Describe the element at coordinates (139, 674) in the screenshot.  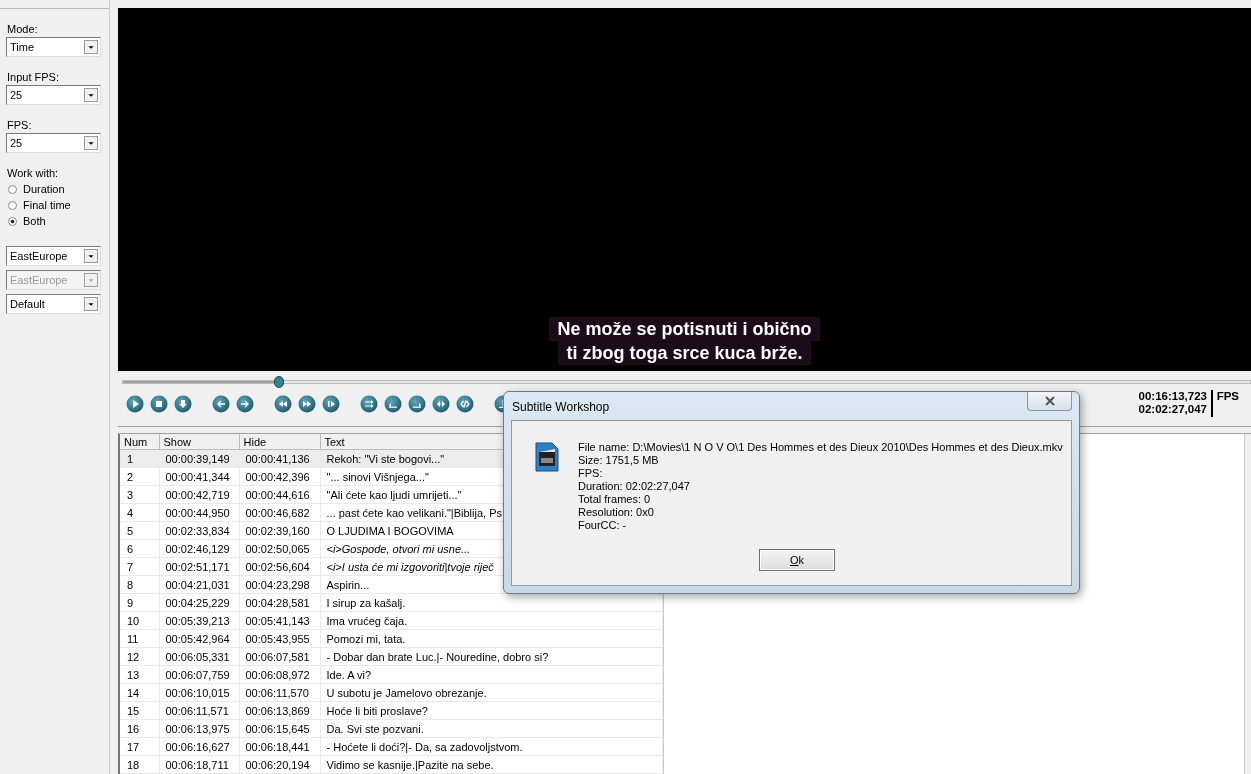
I see `table-cell: 13` at that location.